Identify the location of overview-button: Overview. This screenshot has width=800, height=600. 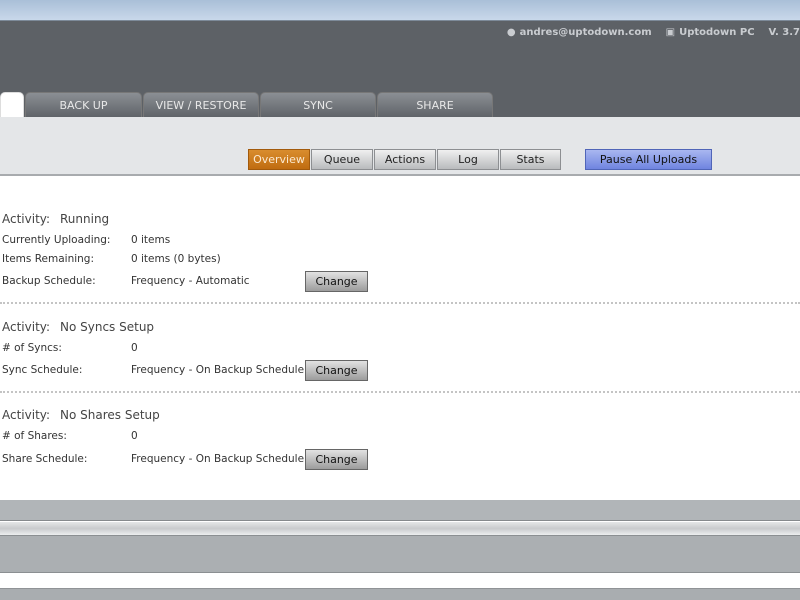
(279, 159).